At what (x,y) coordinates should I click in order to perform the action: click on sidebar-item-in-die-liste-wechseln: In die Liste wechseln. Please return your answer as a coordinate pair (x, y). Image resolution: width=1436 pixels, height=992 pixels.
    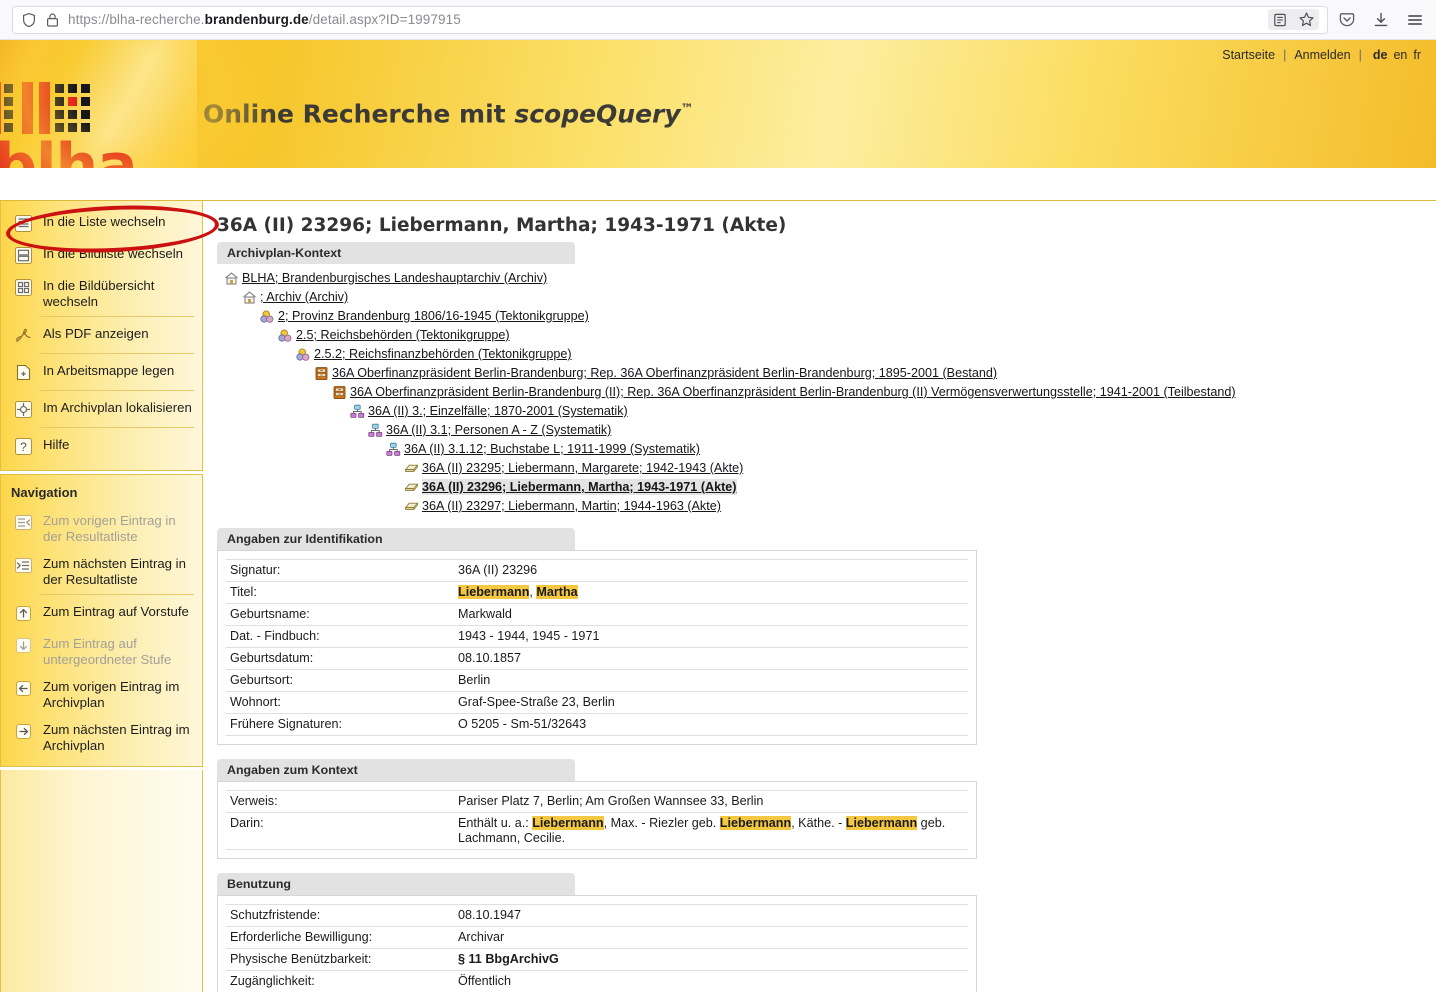
    Looking at the image, I should click on (101, 223).